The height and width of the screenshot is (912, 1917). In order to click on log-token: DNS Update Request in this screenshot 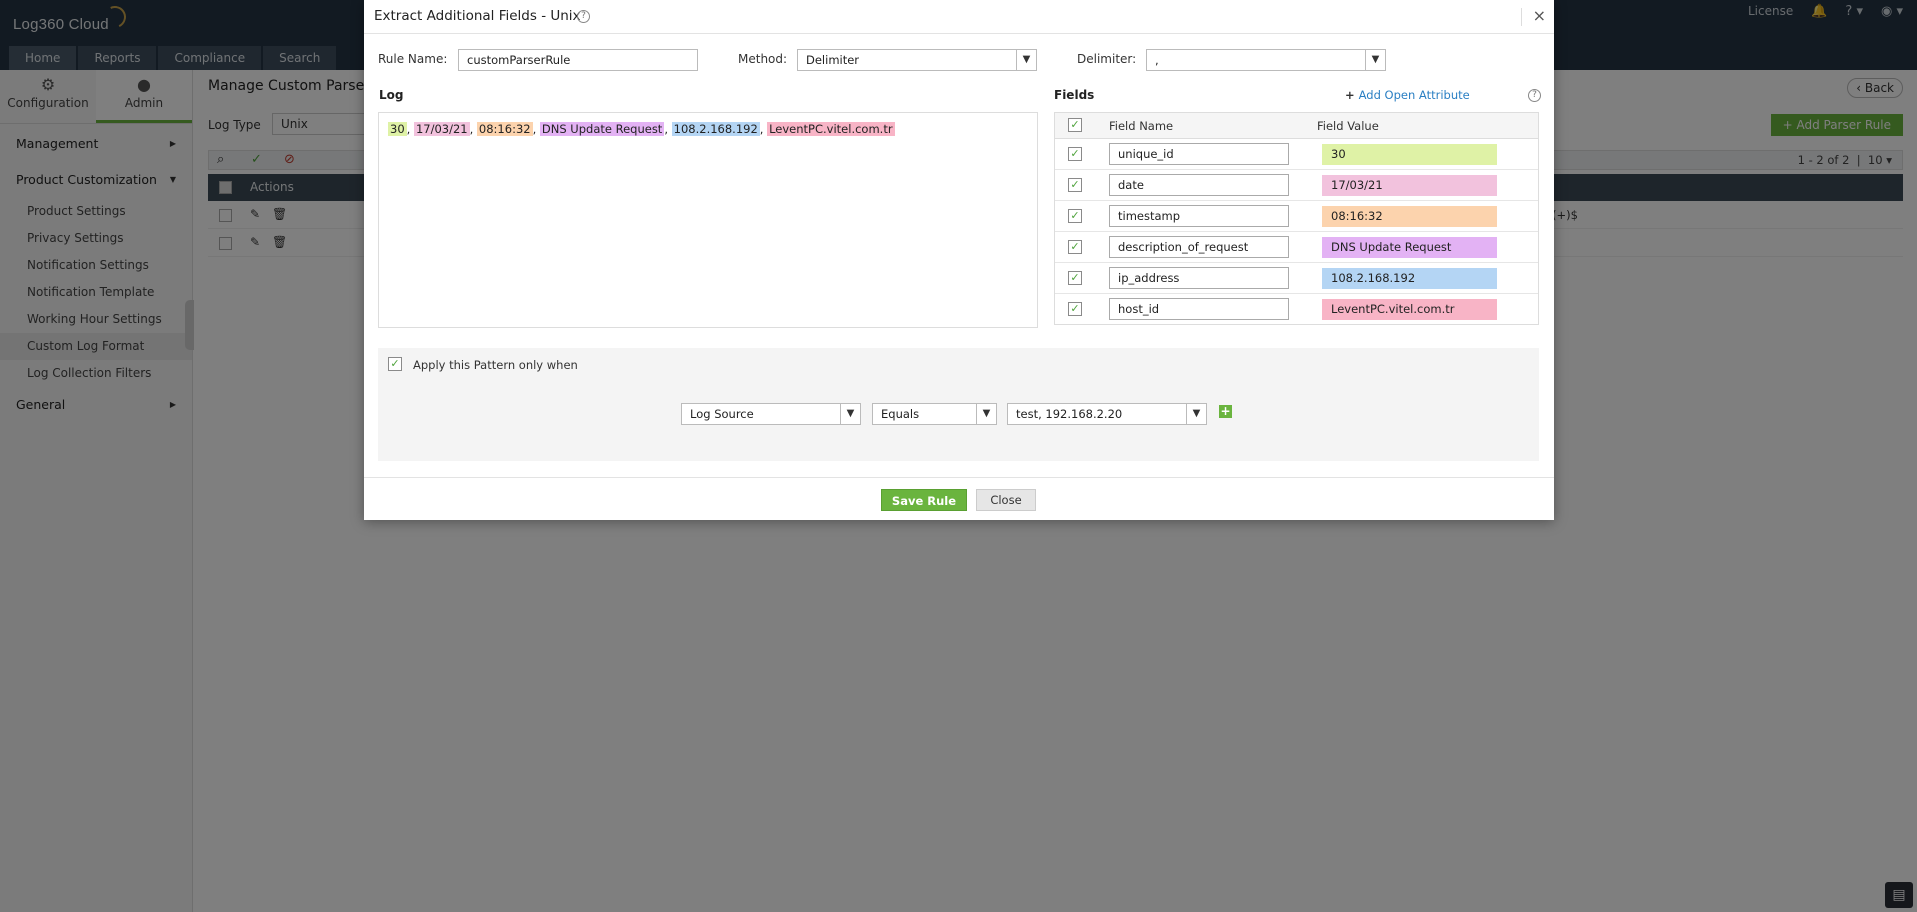, I will do `click(602, 129)`.